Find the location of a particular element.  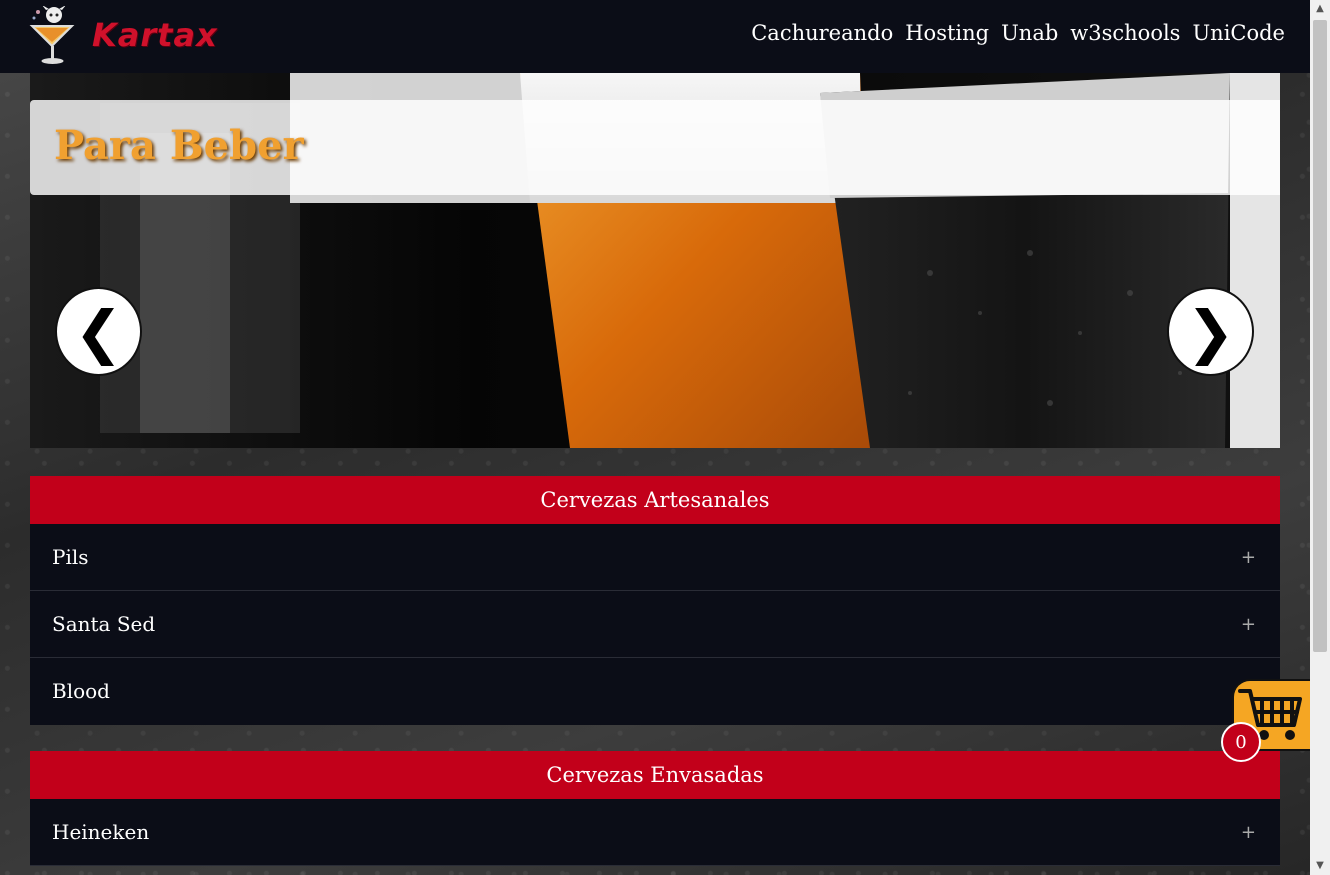

section-header-cervezas-envasadas: Cervezas Envasadas is located at coordinates (655, 775).